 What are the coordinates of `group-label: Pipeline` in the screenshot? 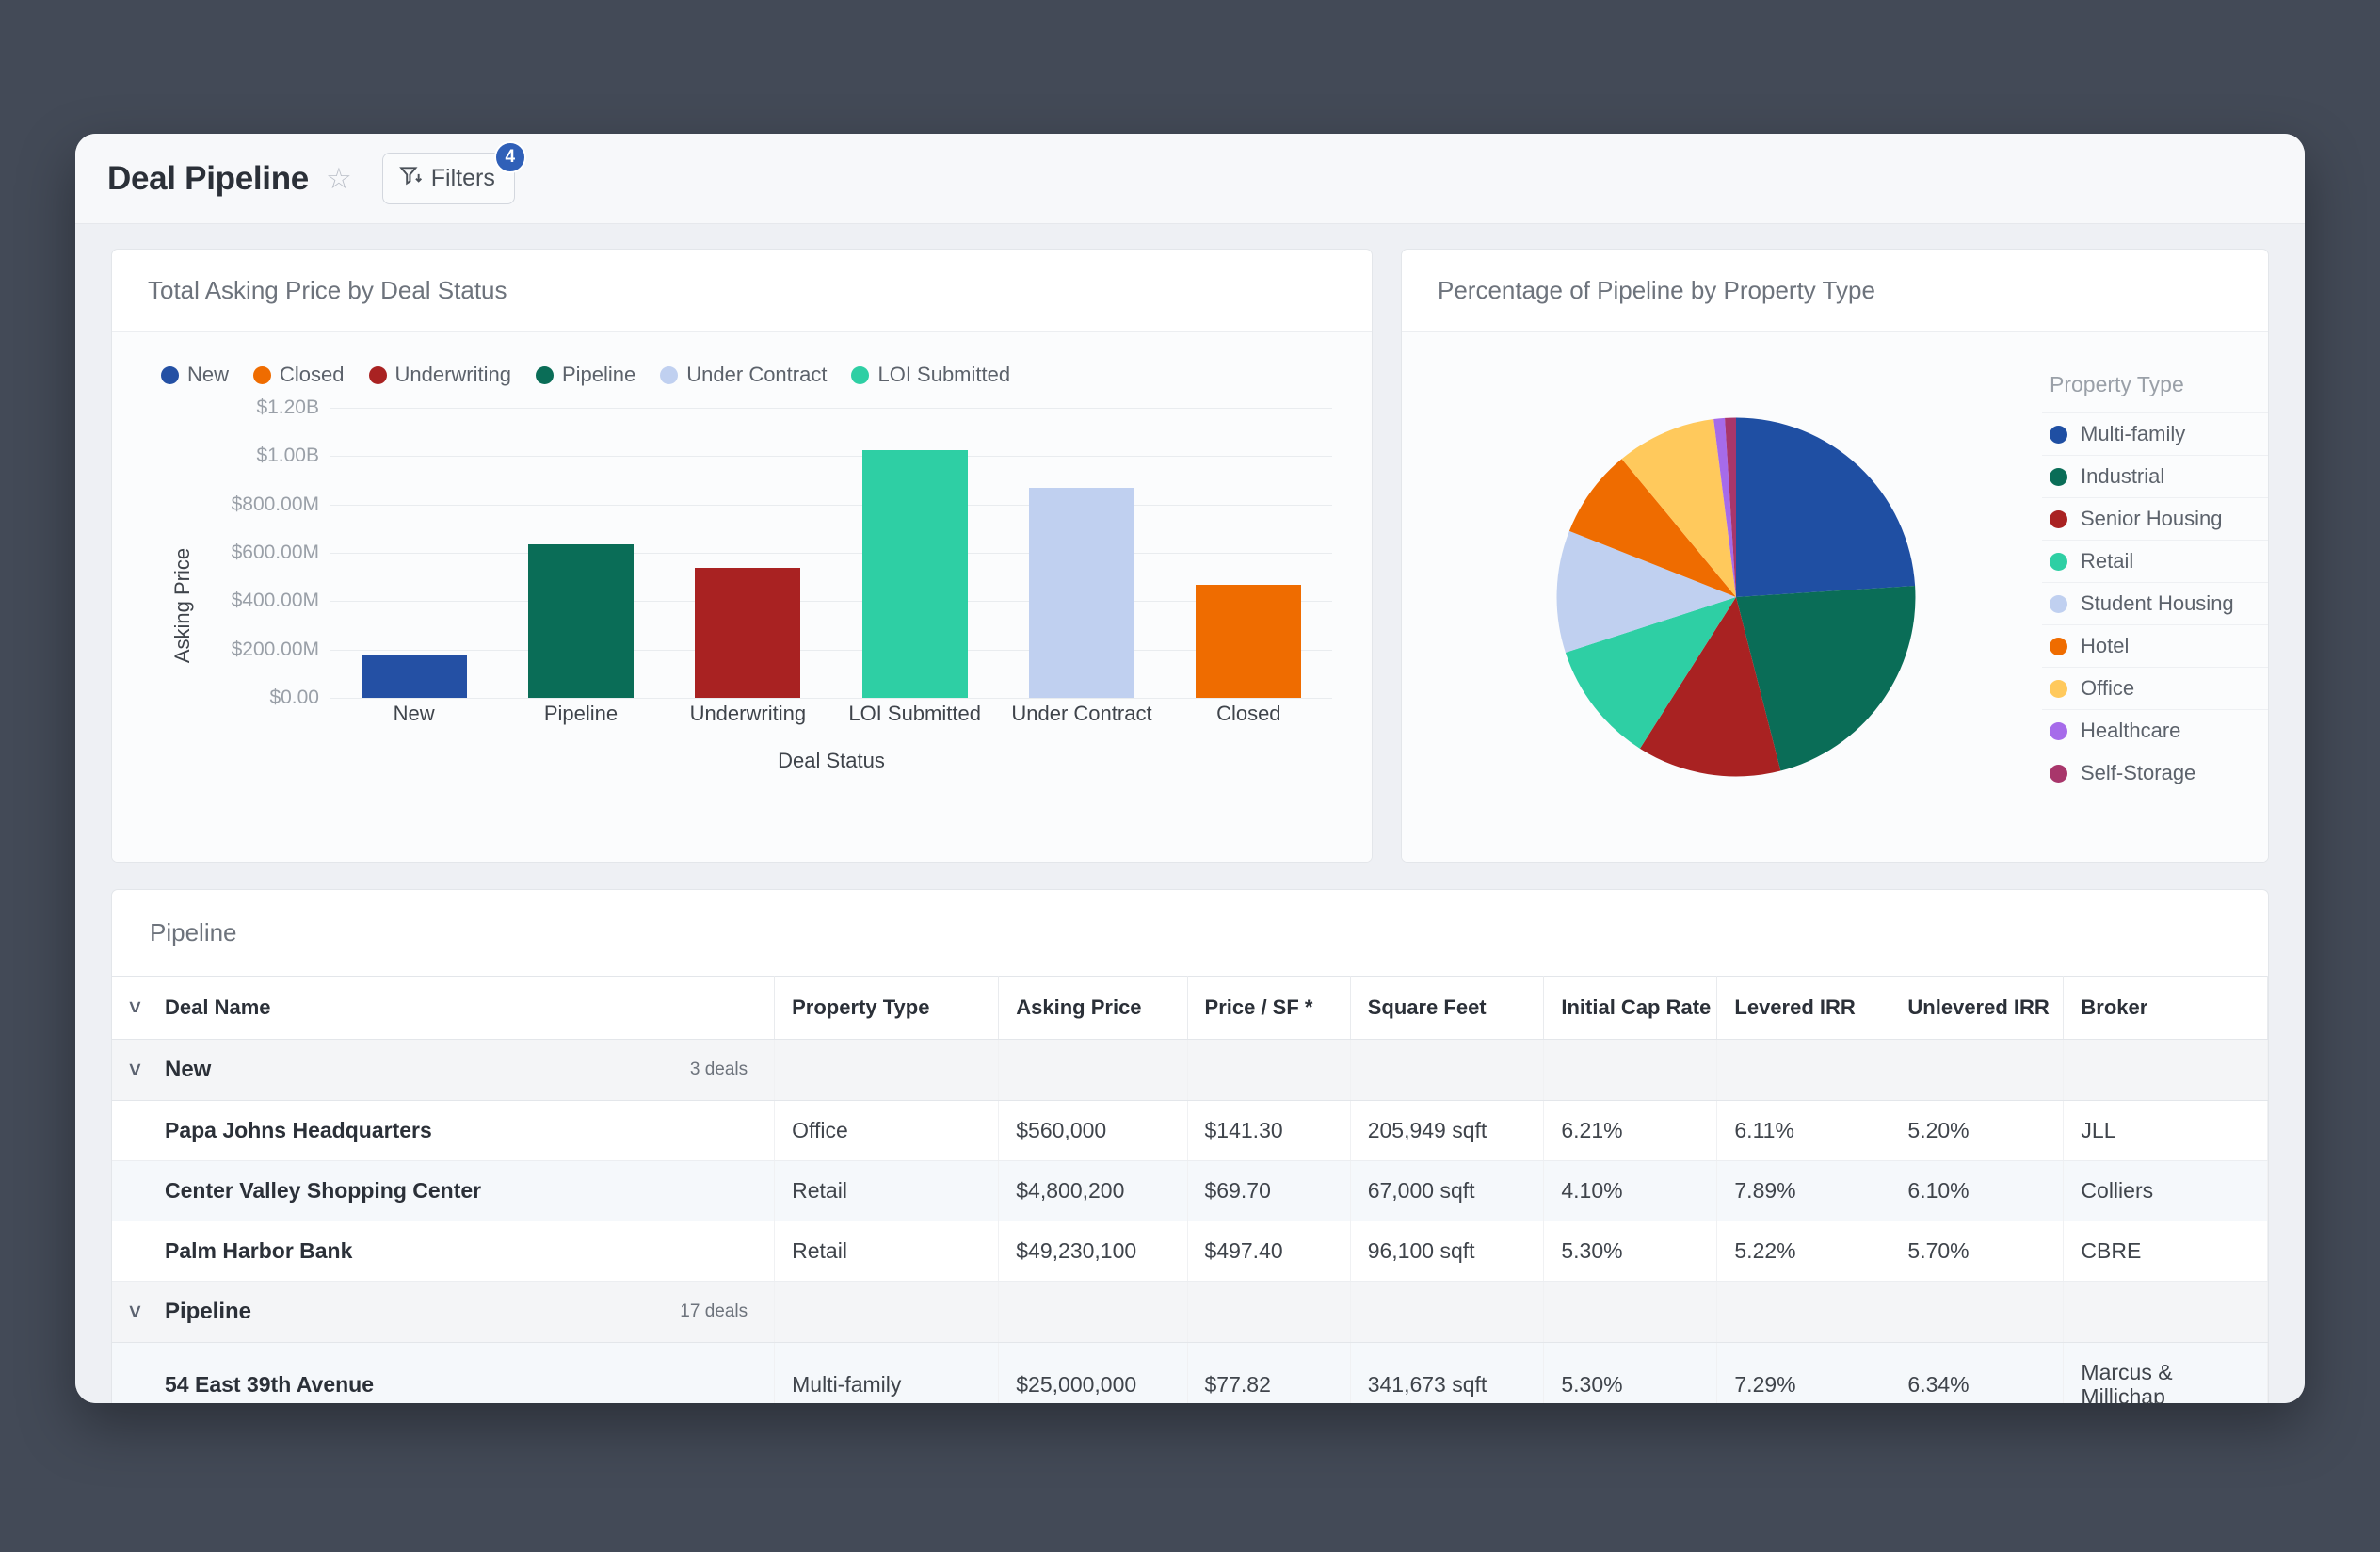 It's located at (208, 1311).